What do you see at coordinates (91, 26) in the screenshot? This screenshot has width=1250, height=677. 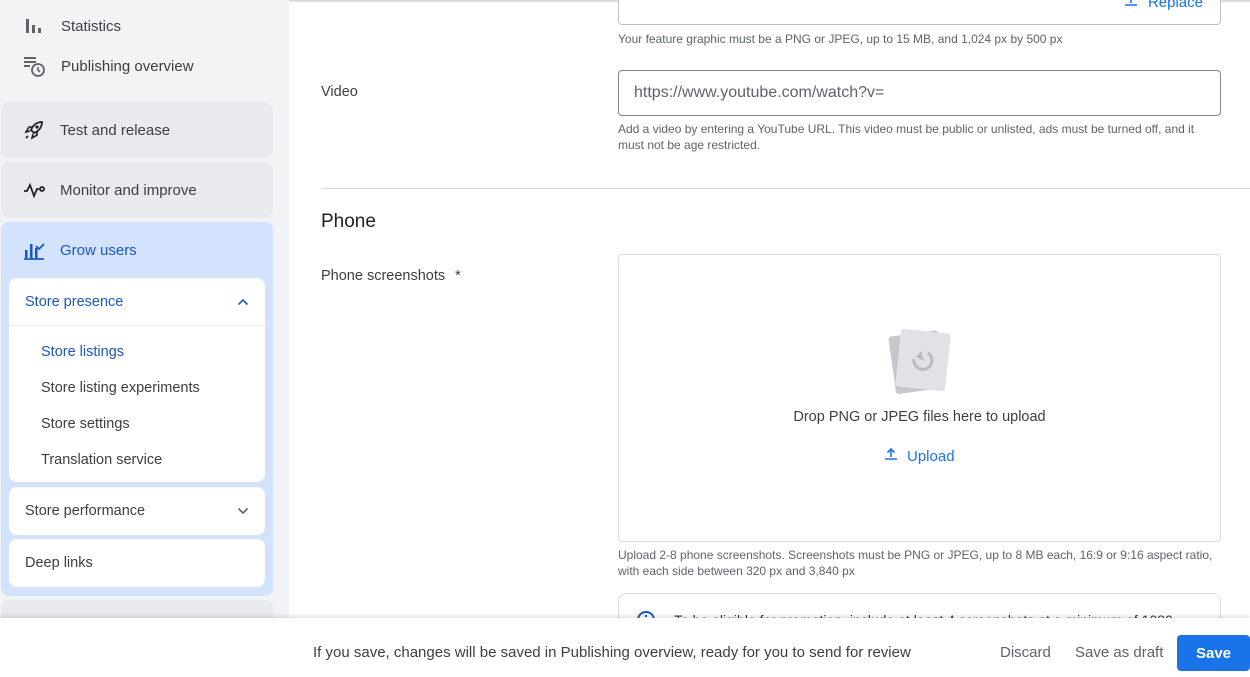 I see `nav-statistics-label: Statistics` at bounding box center [91, 26].